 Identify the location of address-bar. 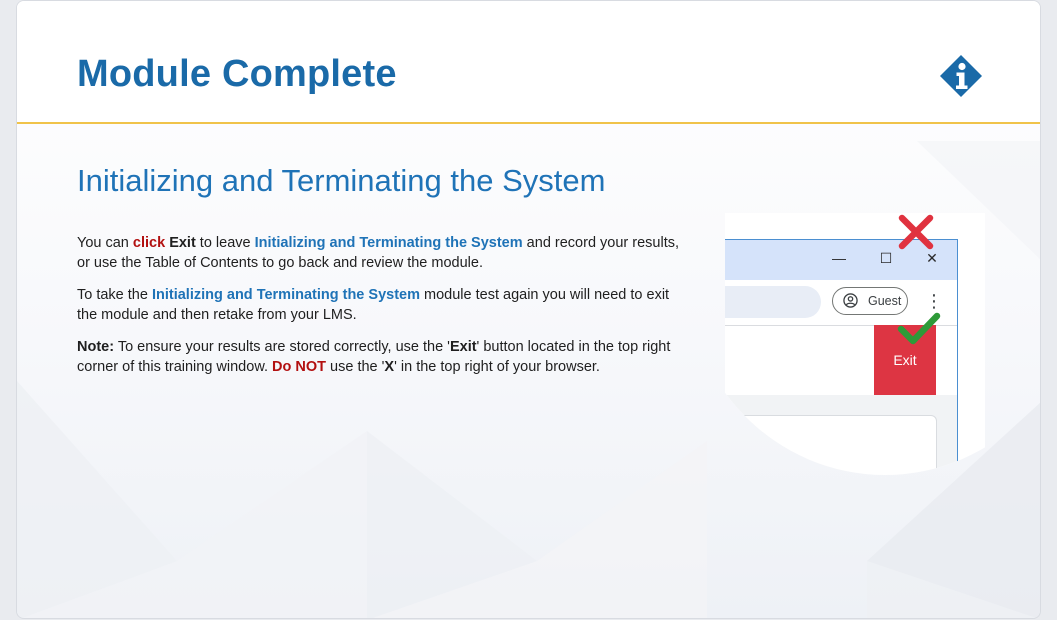
(773, 302).